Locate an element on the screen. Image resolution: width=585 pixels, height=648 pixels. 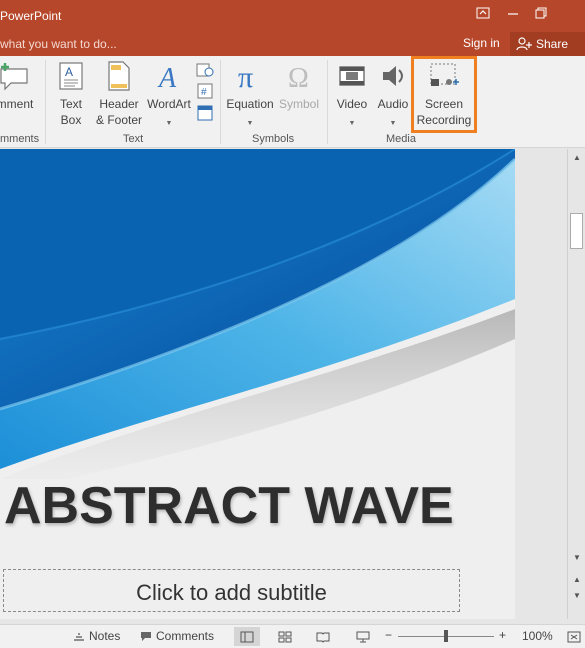
audio-label: Audio is located at coordinates (393, 104).